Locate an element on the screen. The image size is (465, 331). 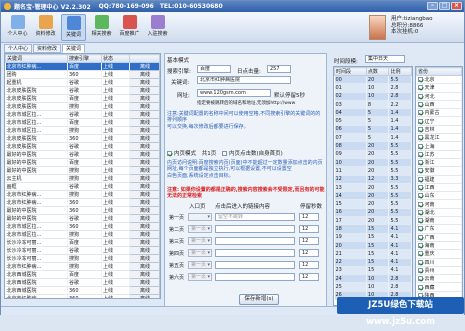
toolbar-baidu-promo: 百度推广 is located at coordinates (129, 27).